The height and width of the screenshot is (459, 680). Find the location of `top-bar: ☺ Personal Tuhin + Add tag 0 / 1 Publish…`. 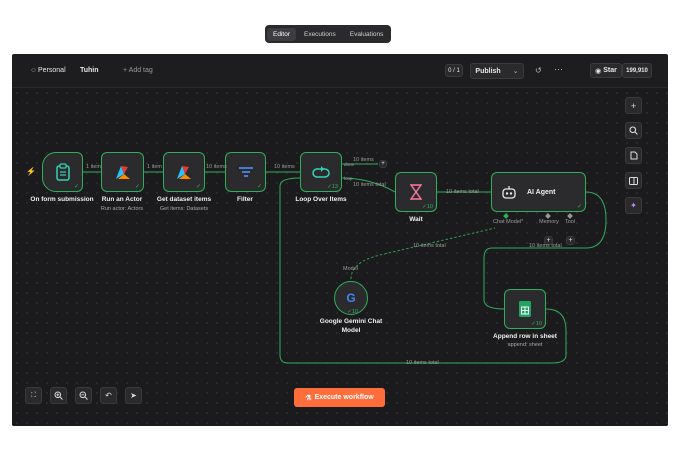

top-bar: ☺ Personal Tuhin + Add tag 0 / 1 Publish… is located at coordinates (340, 71).